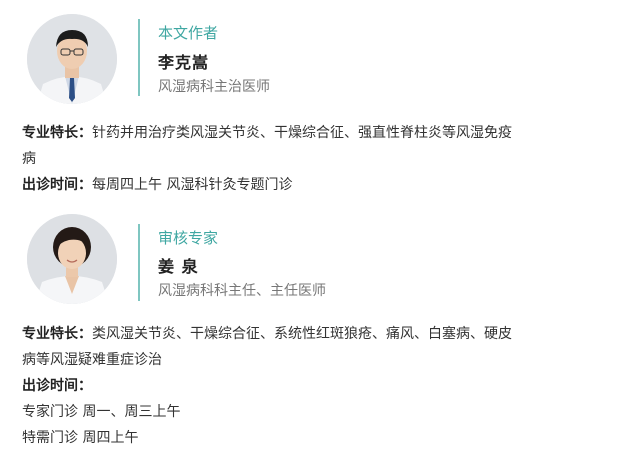 Image resolution: width=622 pixels, height=452 pixels. Describe the element at coordinates (72, 259) in the screenshot. I see `reviewer-avatar` at that location.